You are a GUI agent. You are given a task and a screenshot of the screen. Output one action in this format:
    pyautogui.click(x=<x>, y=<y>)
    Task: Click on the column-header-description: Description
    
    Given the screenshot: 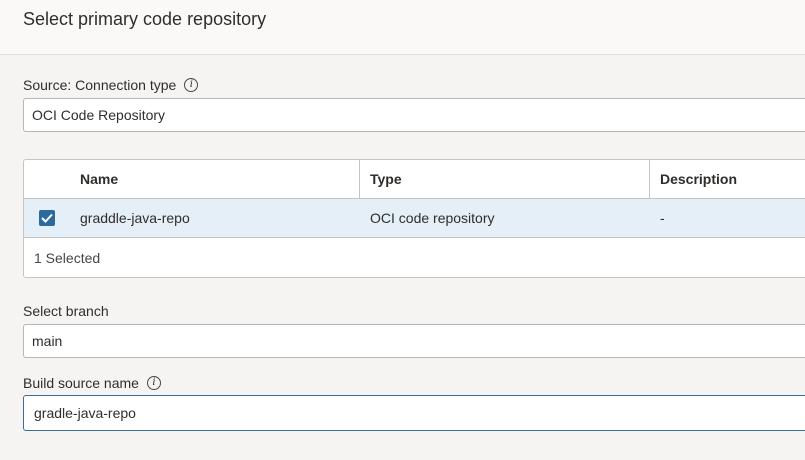 What is the action you would take?
    pyautogui.click(x=698, y=179)
    